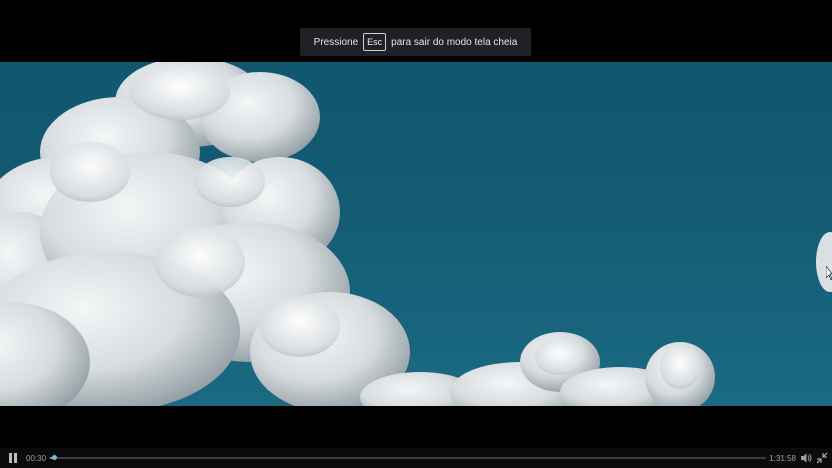 The height and width of the screenshot is (468, 832). Describe the element at coordinates (375, 42) in the screenshot. I see `esc-key: Esc` at that location.